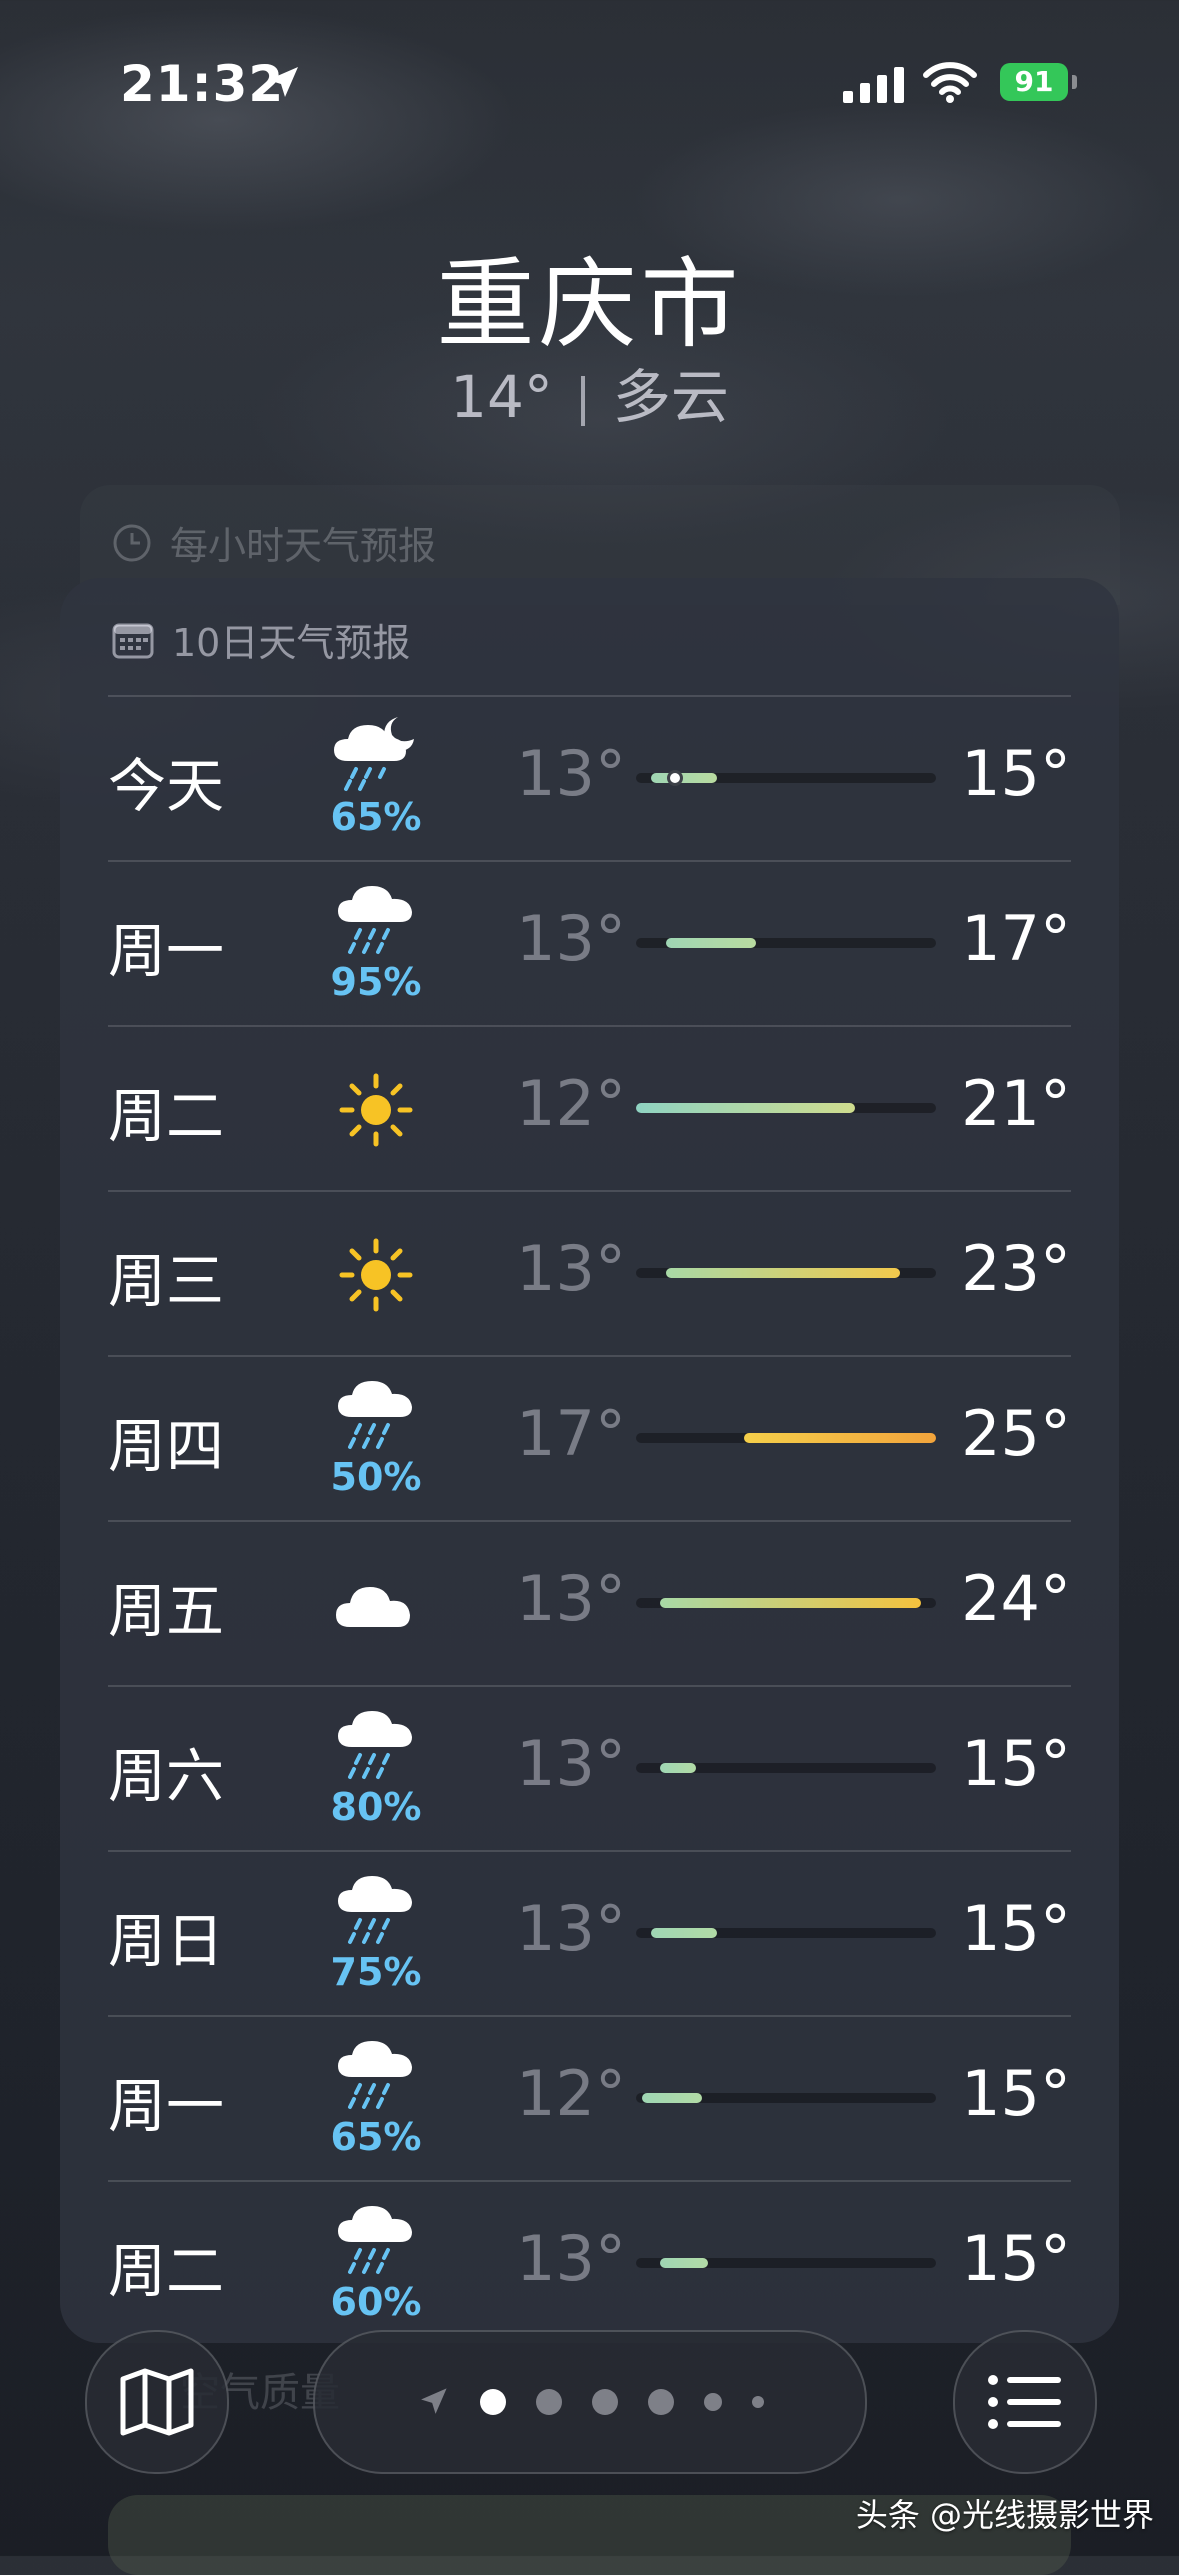  What do you see at coordinates (166, 1446) in the screenshot?
I see `forecast-day: 周四` at bounding box center [166, 1446].